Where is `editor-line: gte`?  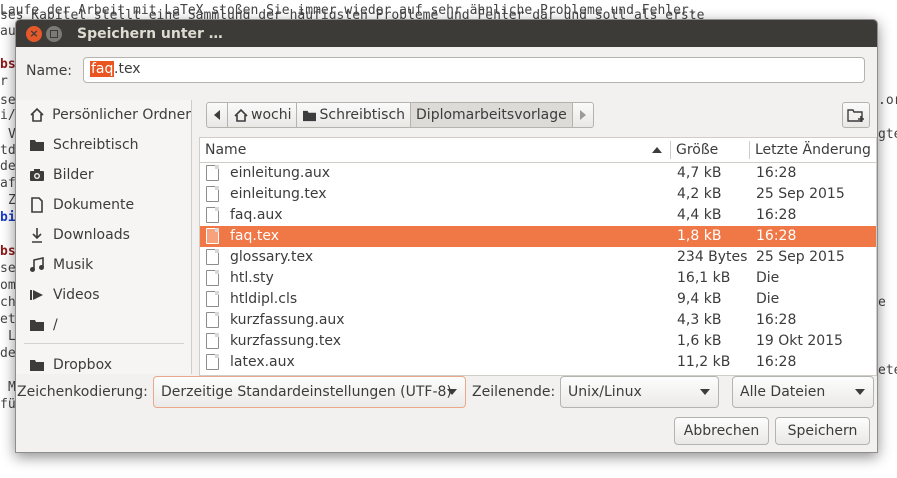
editor-line: gte is located at coordinates (887, 134).